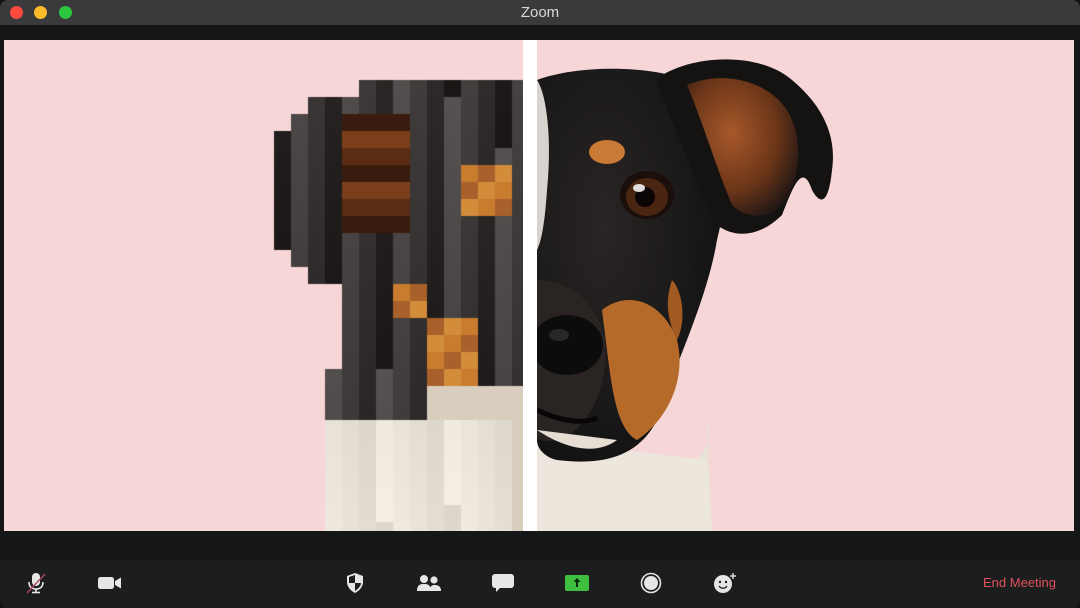  What do you see at coordinates (639, 188) in the screenshot?
I see `dog-eye-highlight` at bounding box center [639, 188].